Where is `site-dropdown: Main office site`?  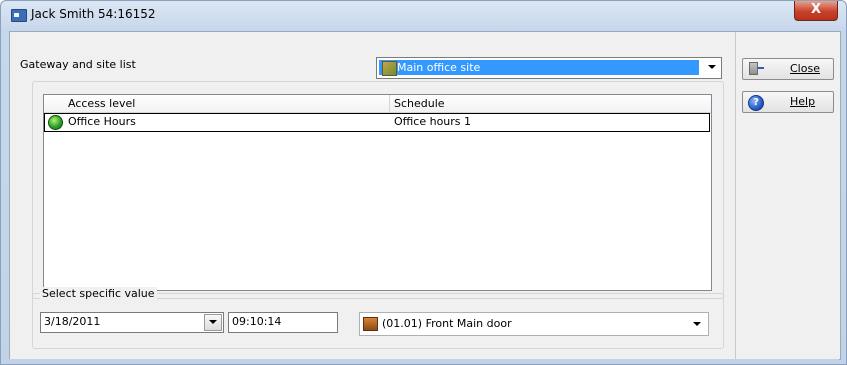
site-dropdown: Main office site is located at coordinates (549, 68).